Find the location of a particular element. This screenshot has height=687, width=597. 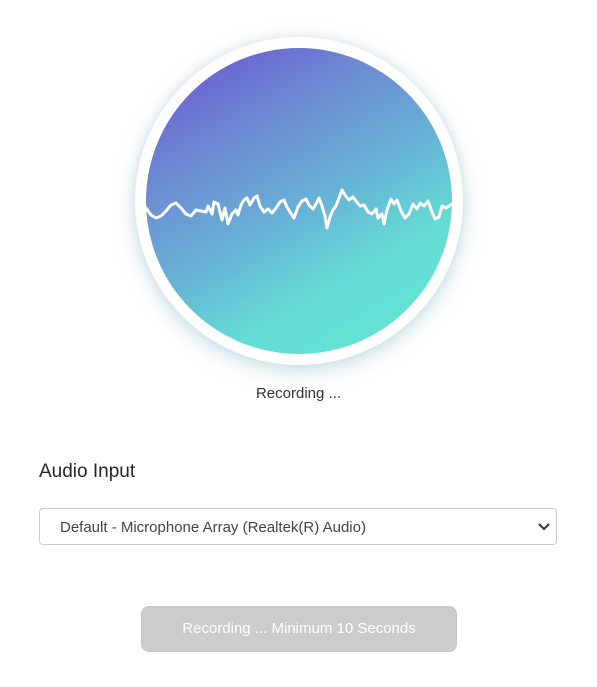

waveform-line is located at coordinates (299, 209).